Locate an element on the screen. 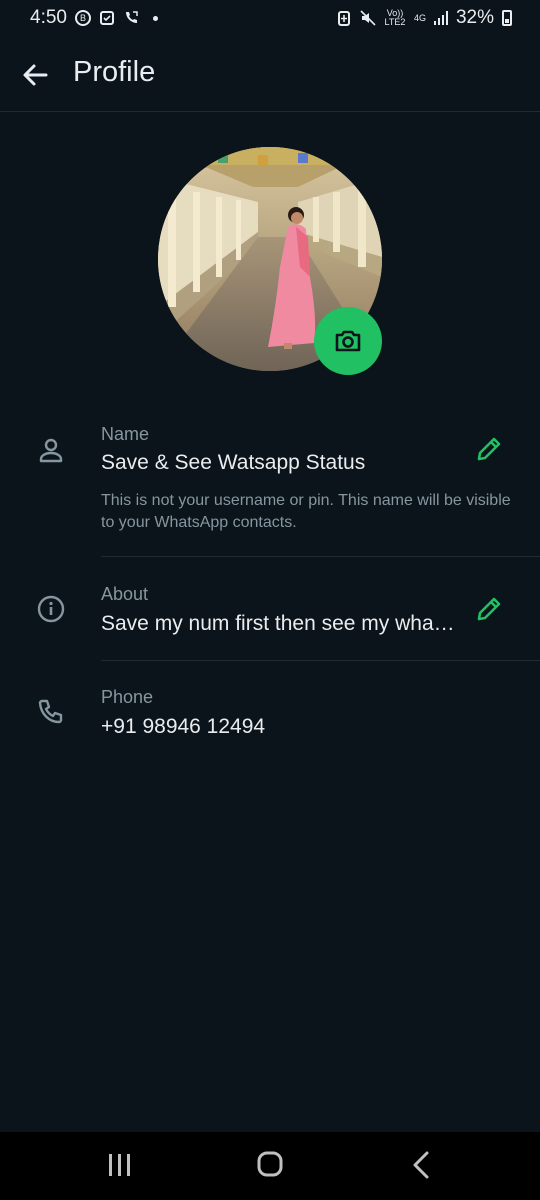  call-forward-icon is located at coordinates (131, 18).